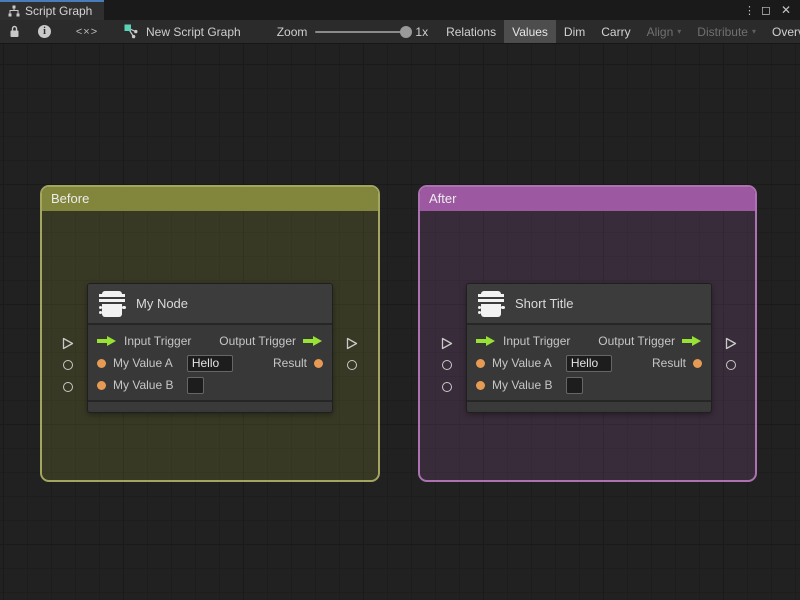  Describe the element at coordinates (210, 199) in the screenshot. I see `group-before-header: Before` at that location.